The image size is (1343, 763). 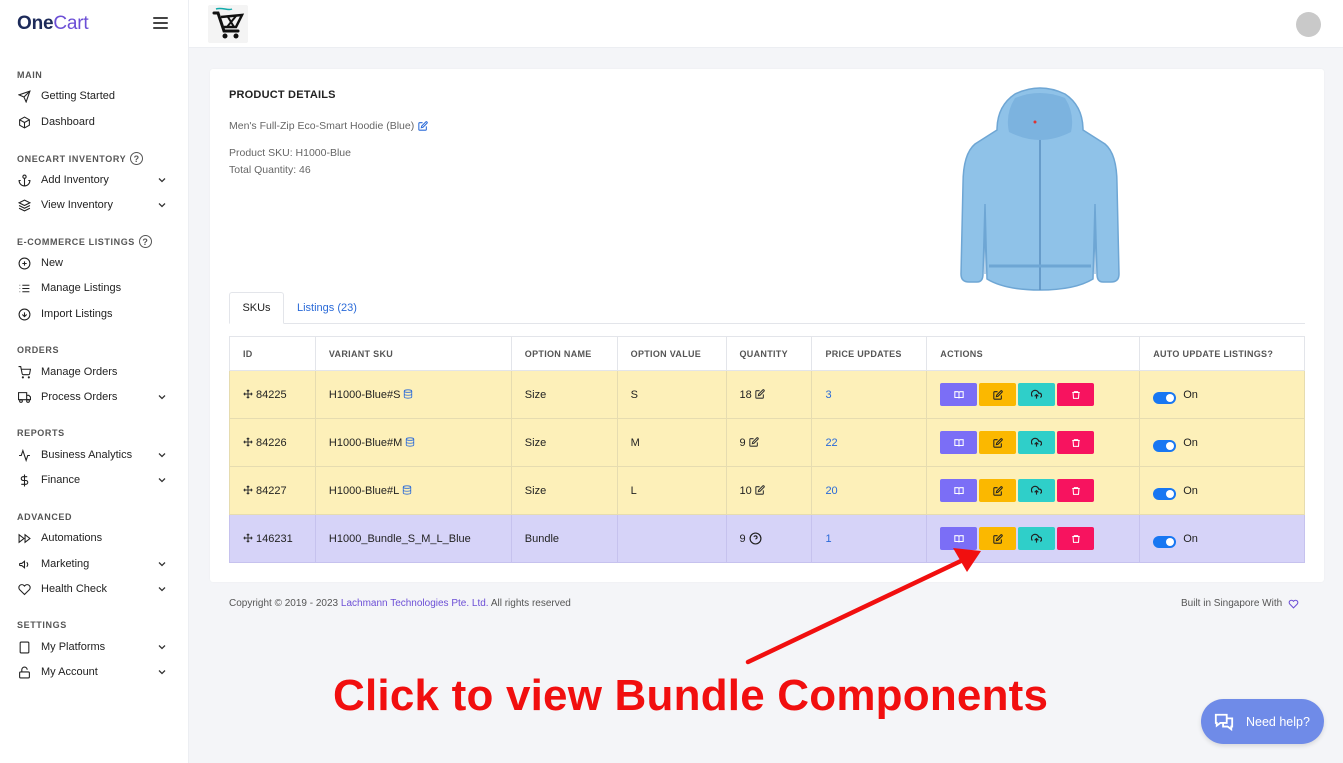 I want to click on column-header-option-value: OPTION VALUE, so click(x=671, y=353).